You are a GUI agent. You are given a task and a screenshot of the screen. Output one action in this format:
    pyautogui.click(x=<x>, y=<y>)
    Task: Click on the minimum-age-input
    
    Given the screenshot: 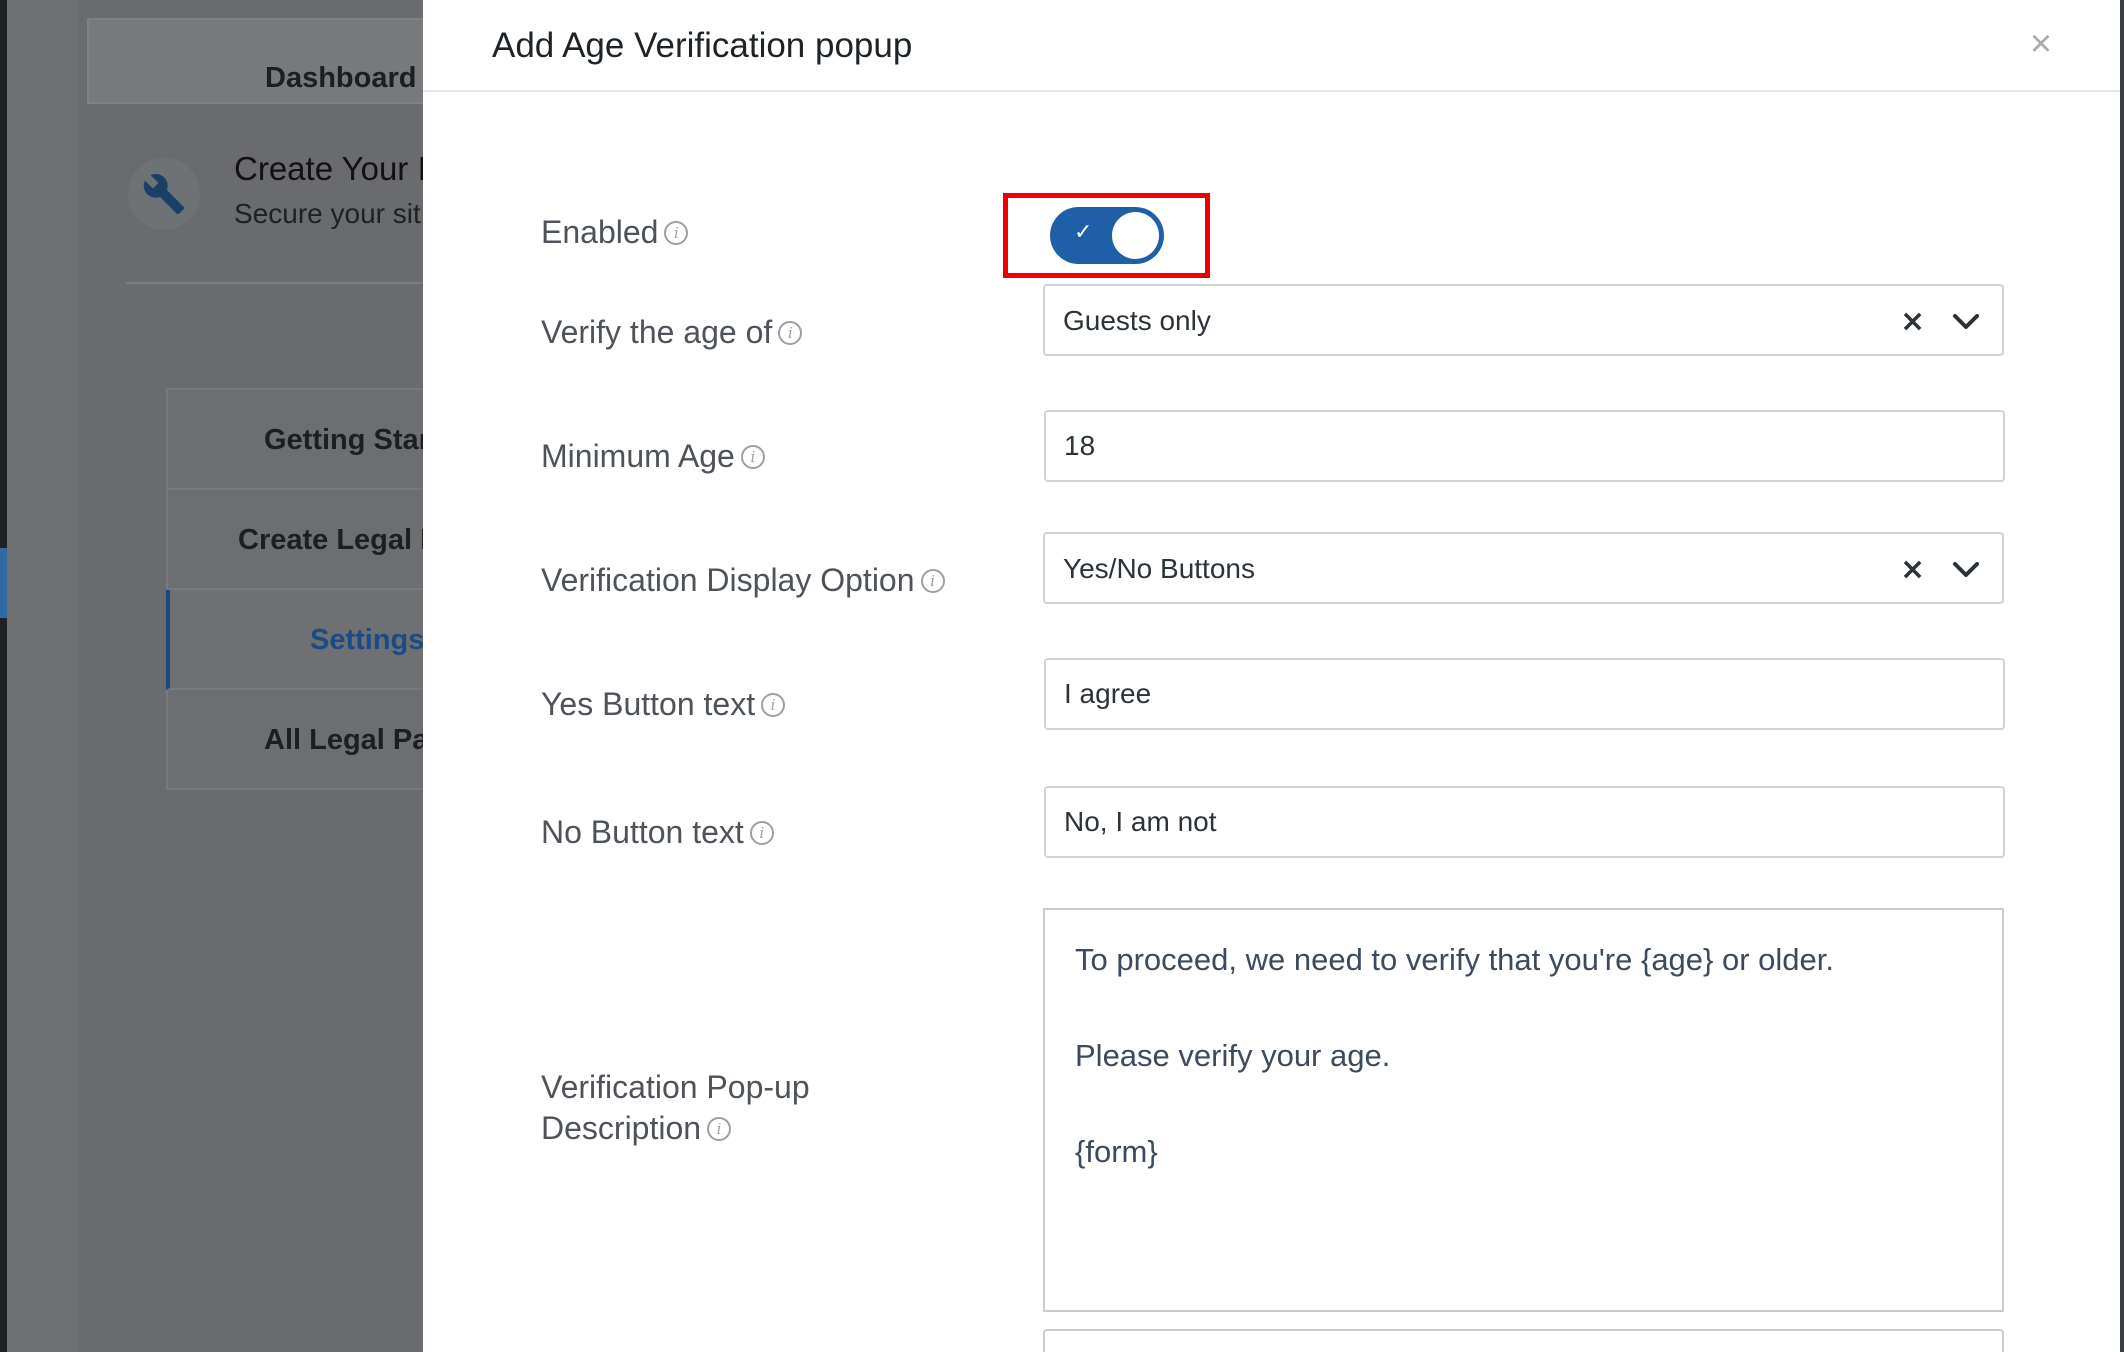 What is the action you would take?
    pyautogui.click(x=1524, y=446)
    